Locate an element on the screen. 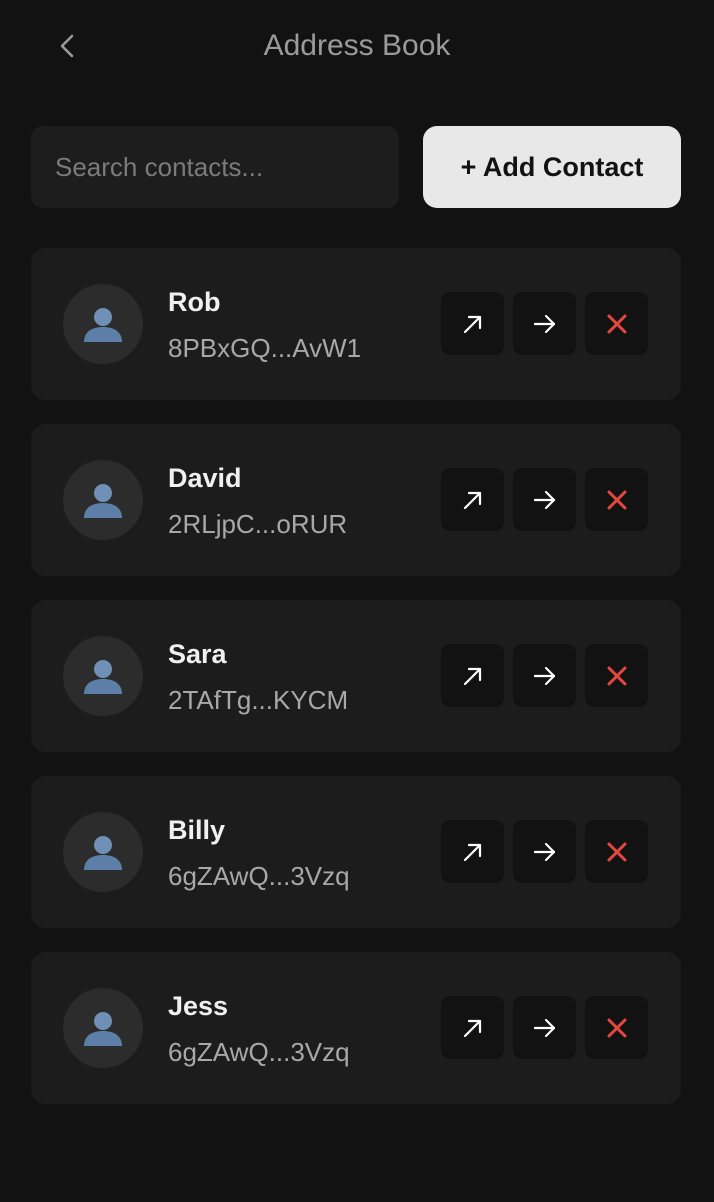 Image resolution: width=714 pixels, height=1202 pixels. contact-card: David 2RLjpC...oRUR is located at coordinates (356, 500).